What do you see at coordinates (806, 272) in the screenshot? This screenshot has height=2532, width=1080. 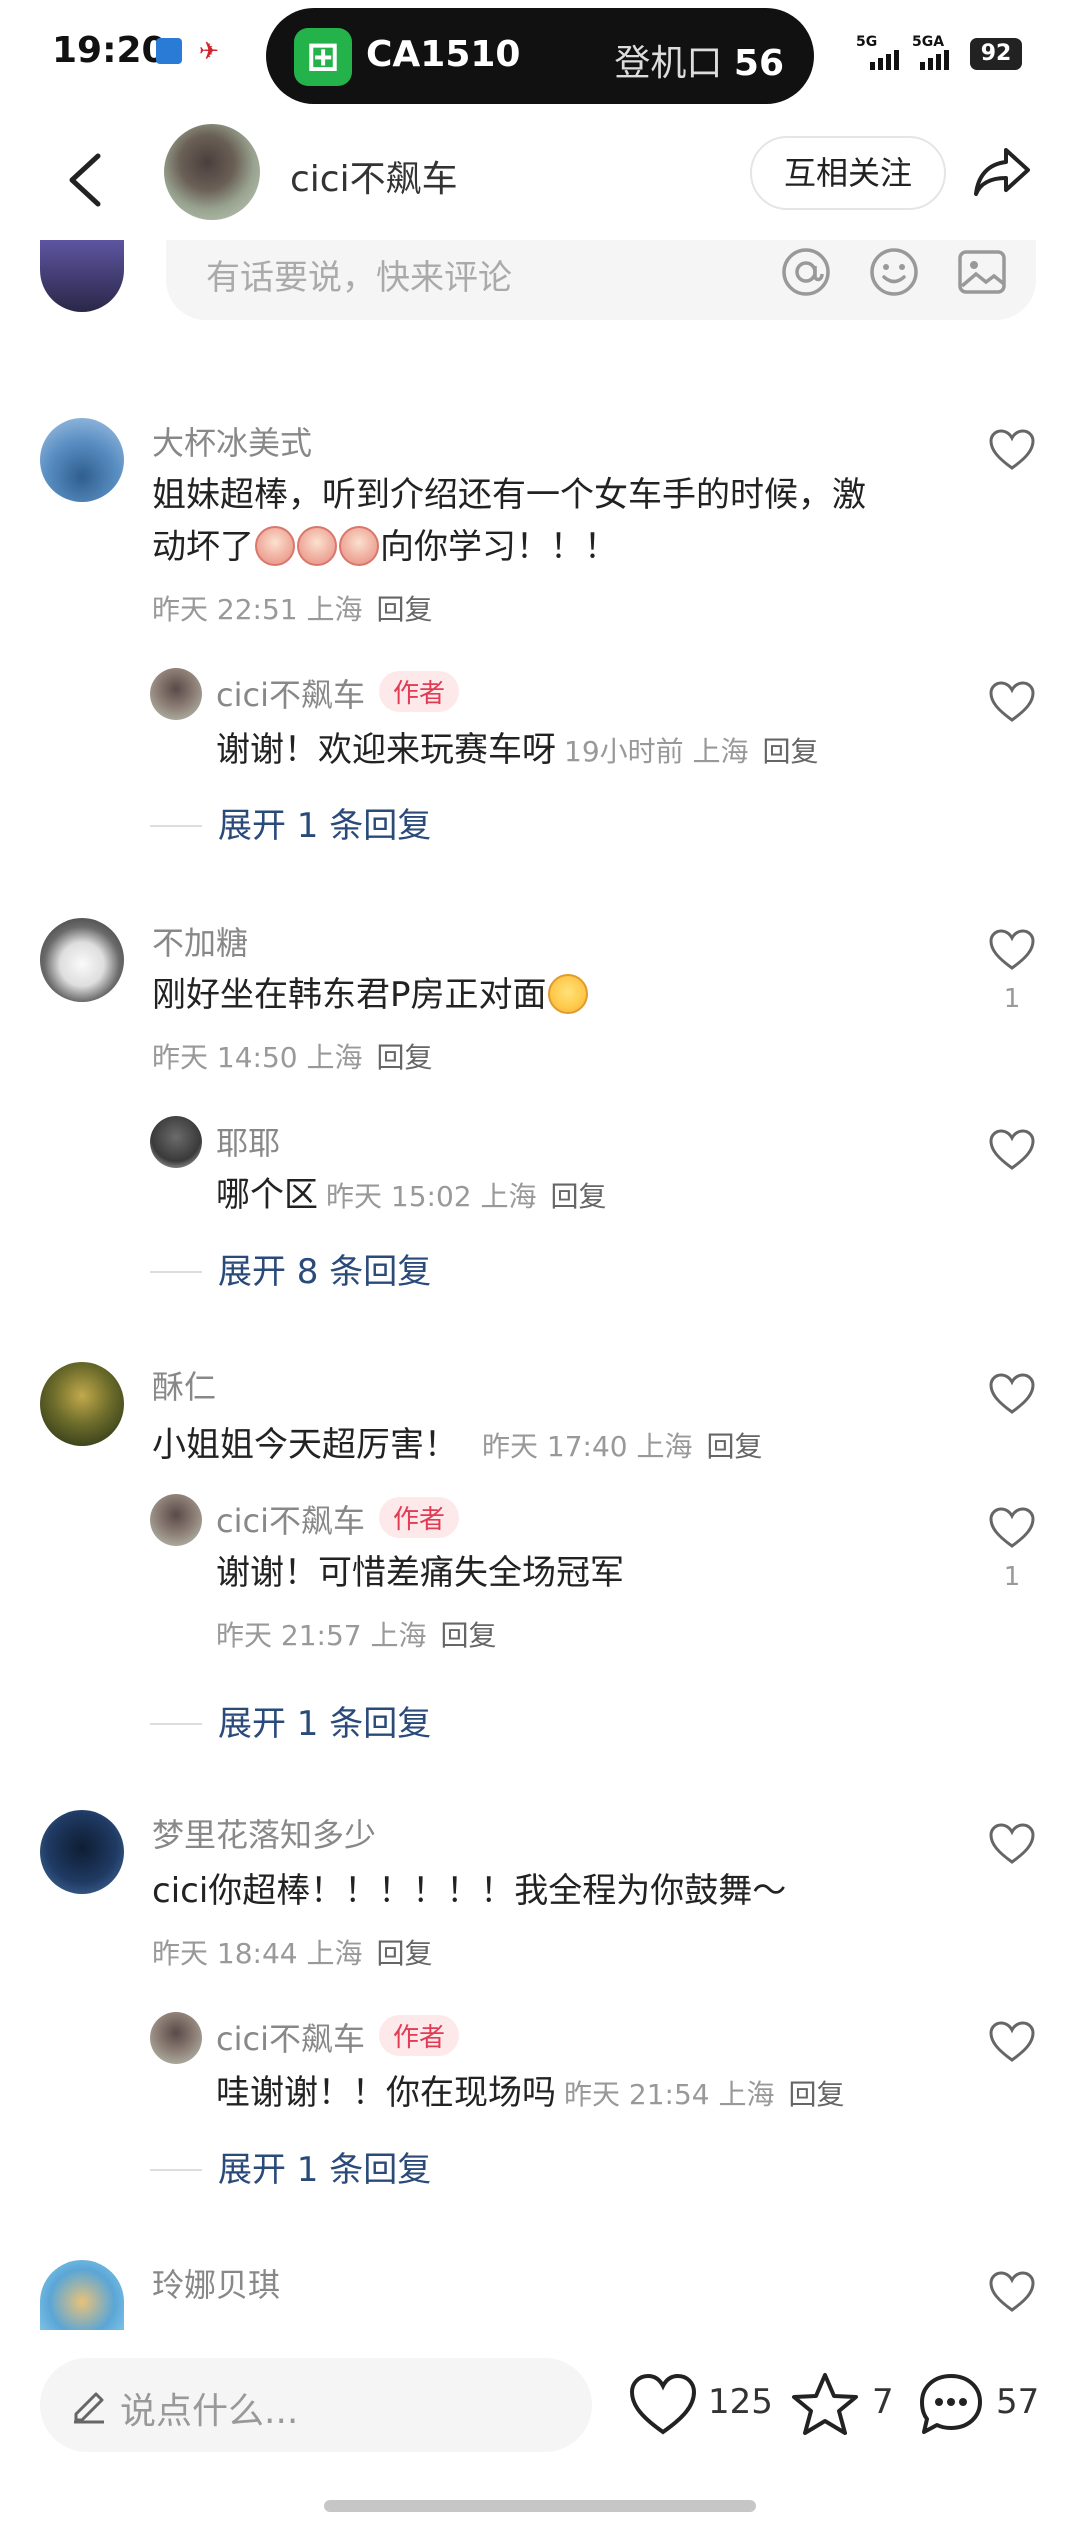 I see `mention-icon` at bounding box center [806, 272].